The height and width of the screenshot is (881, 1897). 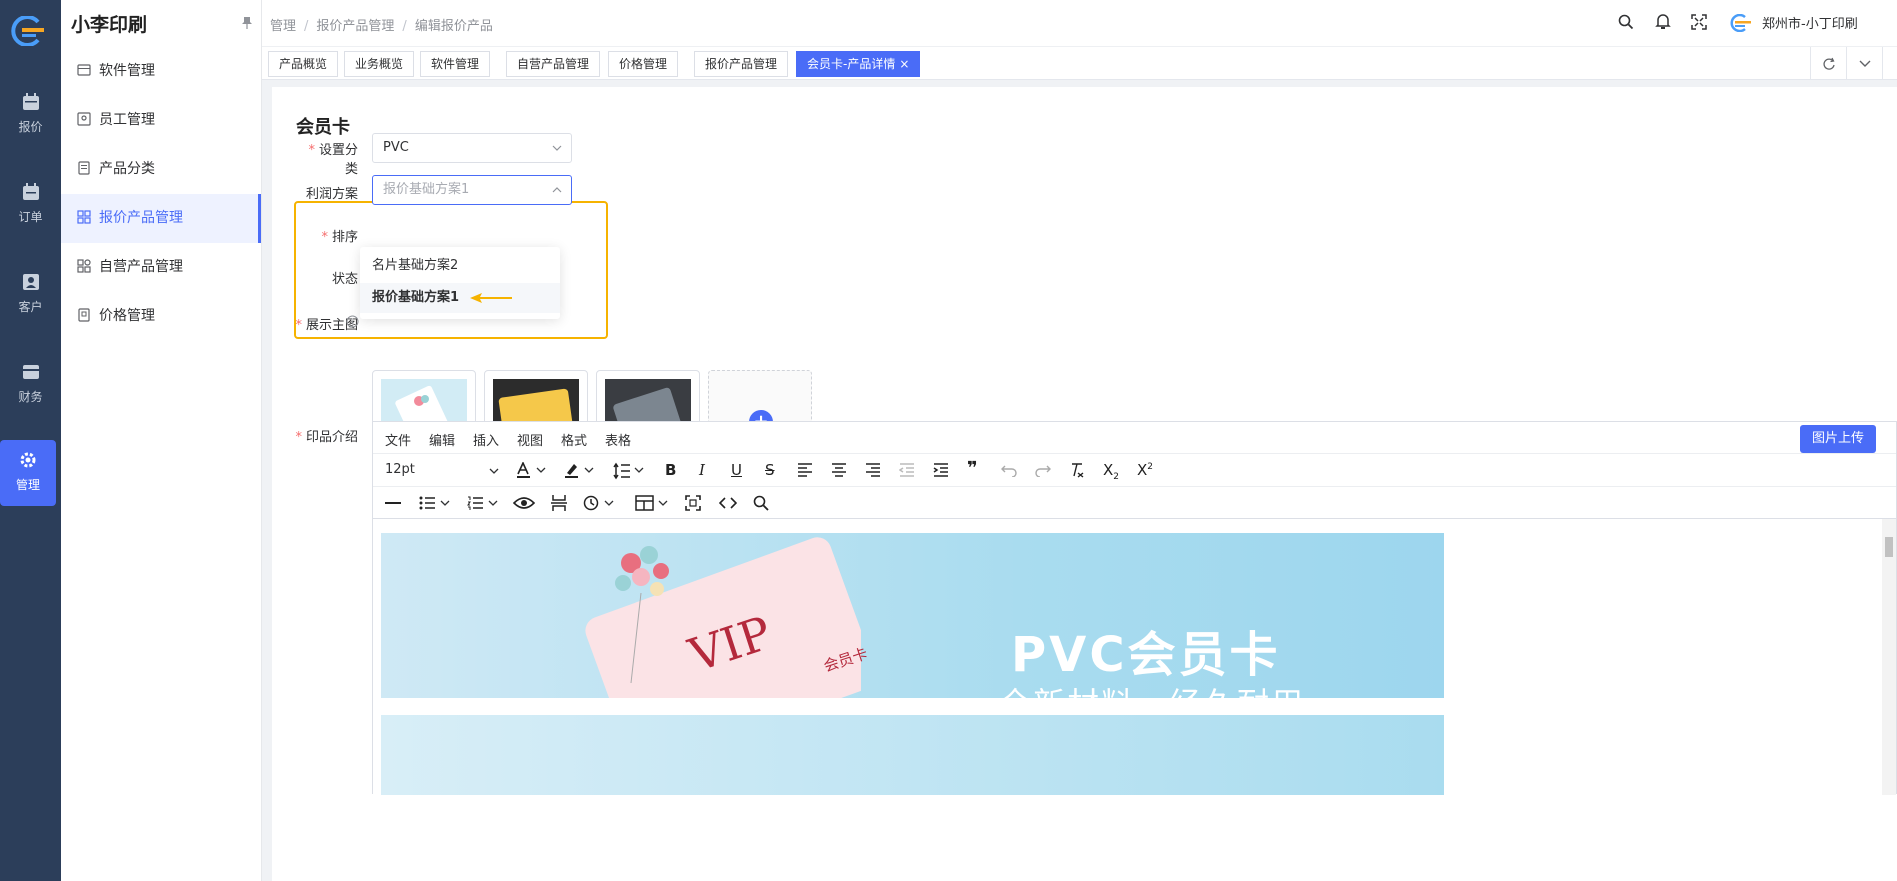 What do you see at coordinates (30, 385) in the screenshot?
I see `rail-item-finance: 财务` at bounding box center [30, 385].